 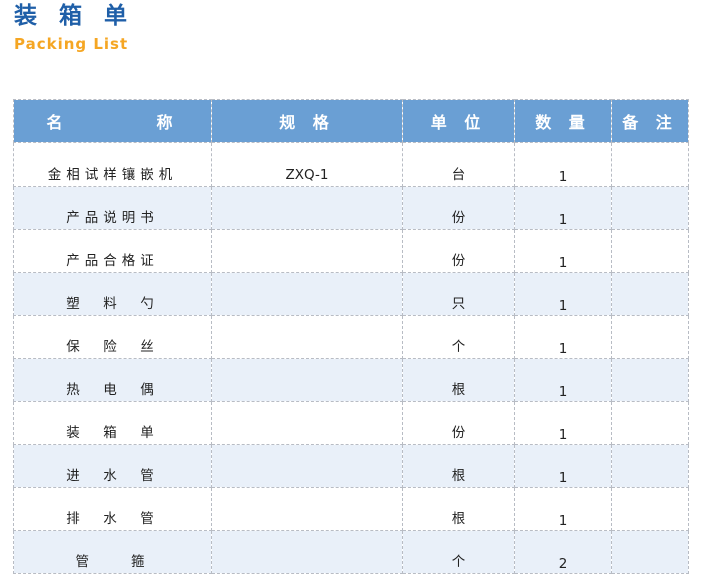 I want to click on item-spec: ZXQ-1, so click(x=307, y=175).